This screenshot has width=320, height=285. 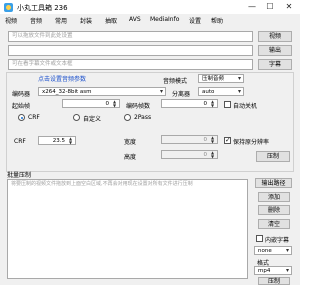 What do you see at coordinates (8, 7) in the screenshot?
I see `app-icon` at bounding box center [8, 7].